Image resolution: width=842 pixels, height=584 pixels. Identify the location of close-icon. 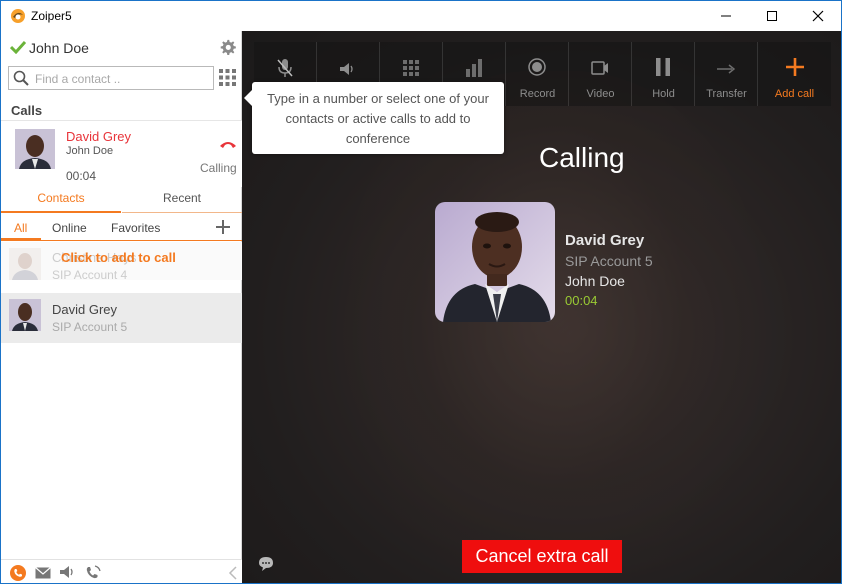
(818, 16).